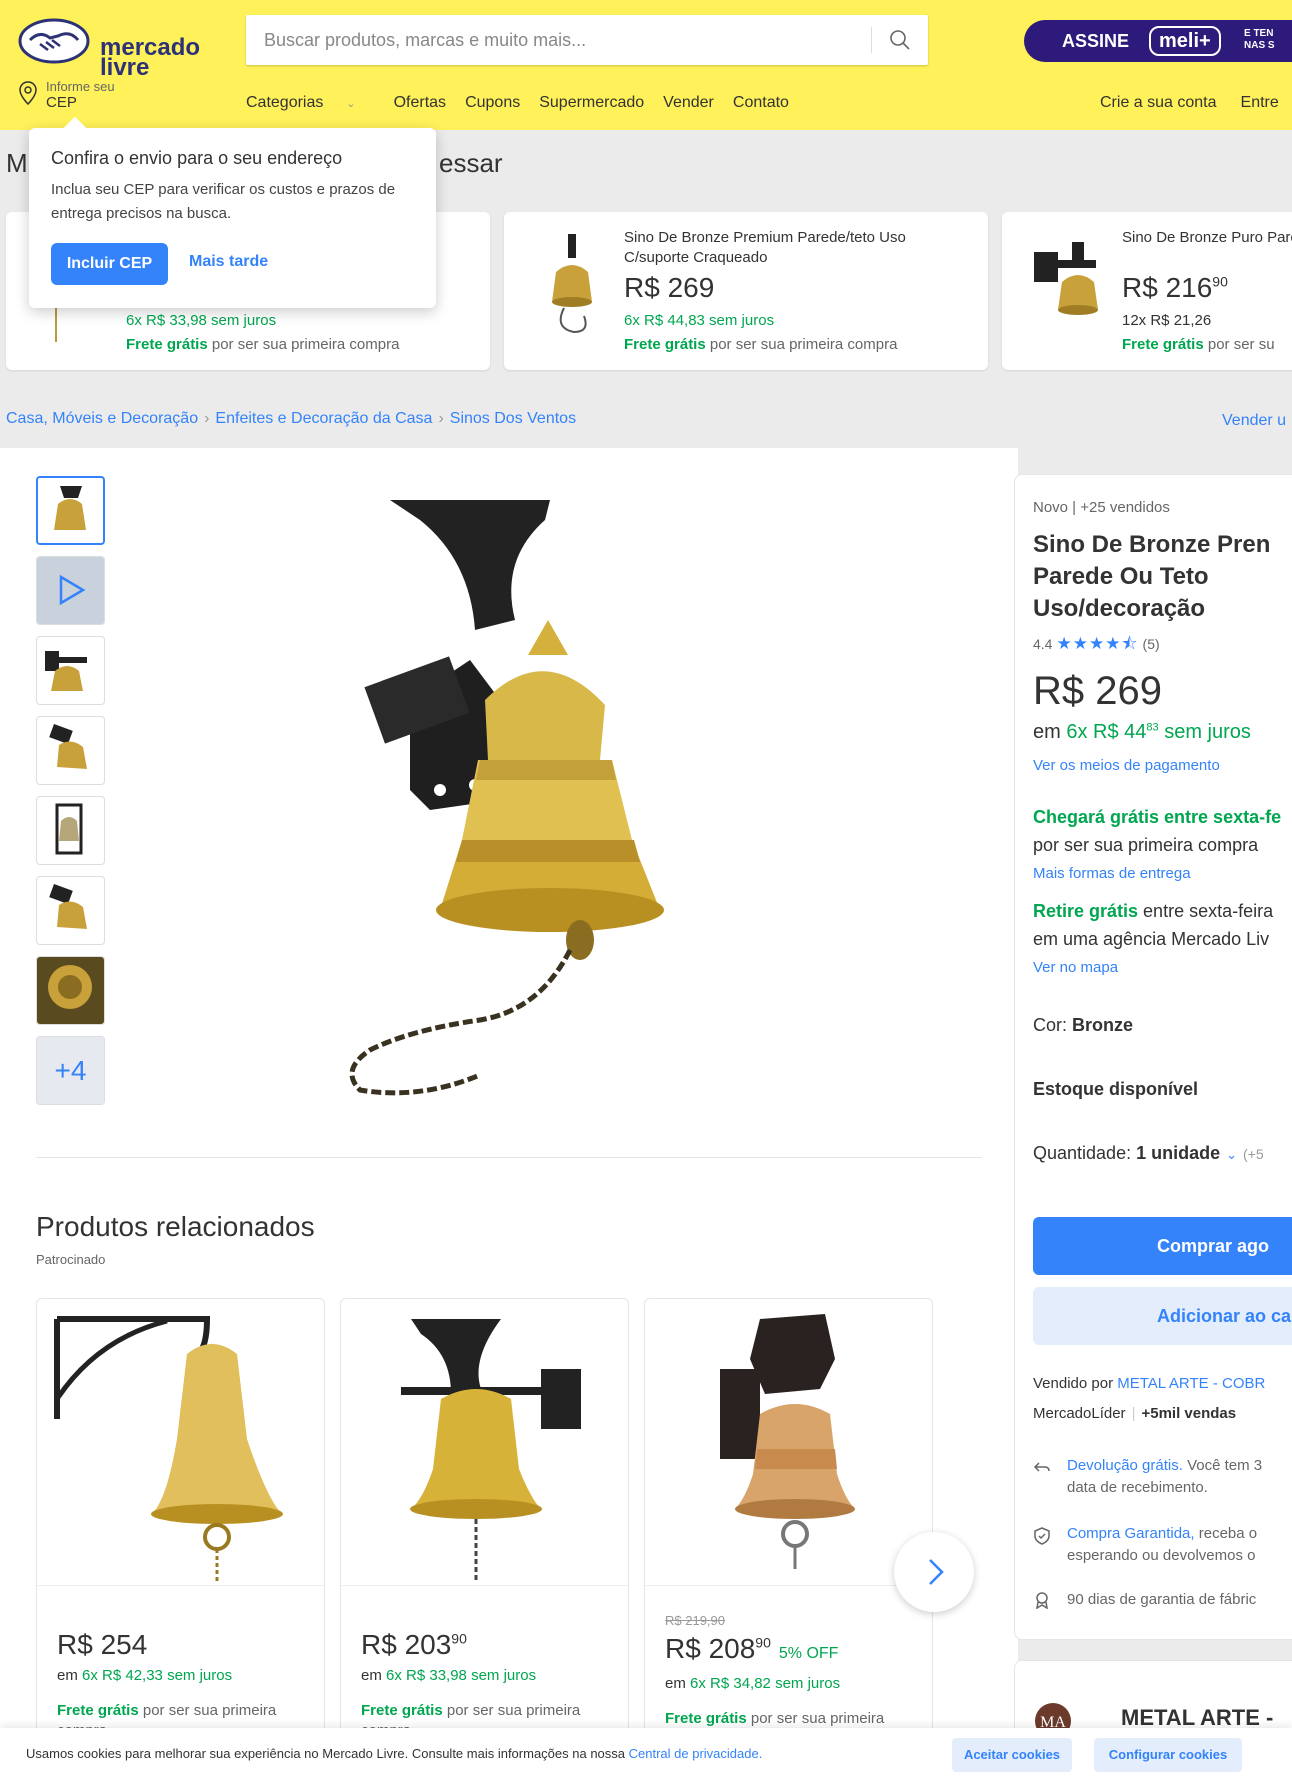 The image size is (1292, 1780). Describe the element at coordinates (1175, 287) in the screenshot. I see `recent-product-price: R$ 21690` at that location.